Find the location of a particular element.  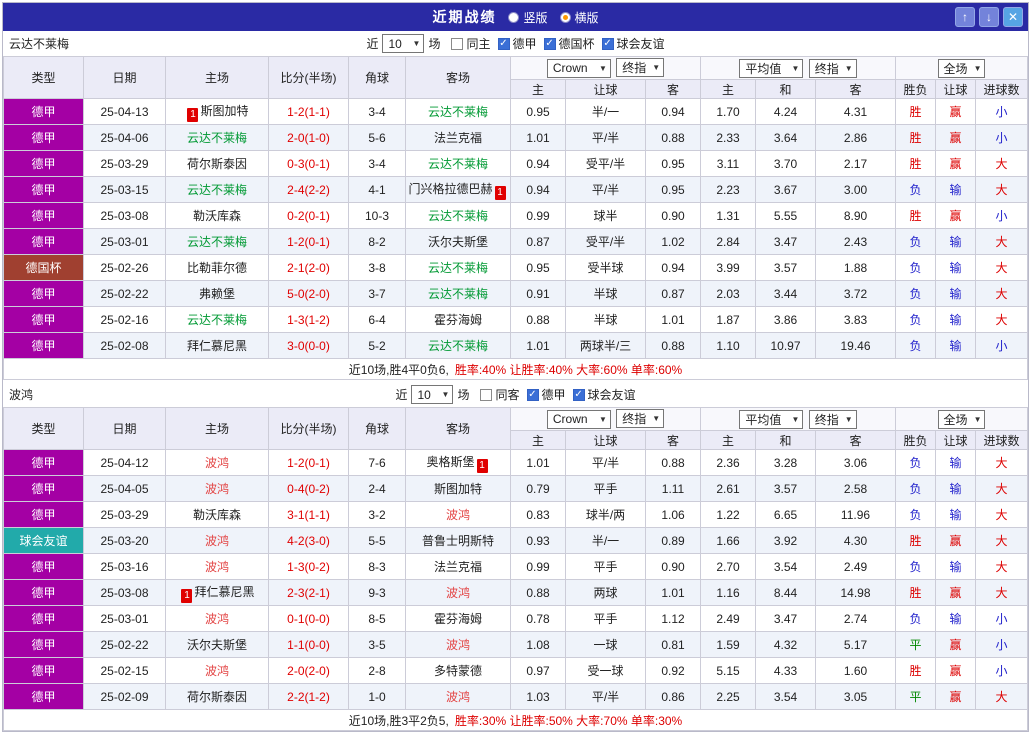

away-team: 普鲁士明斯特 is located at coordinates (458, 541).